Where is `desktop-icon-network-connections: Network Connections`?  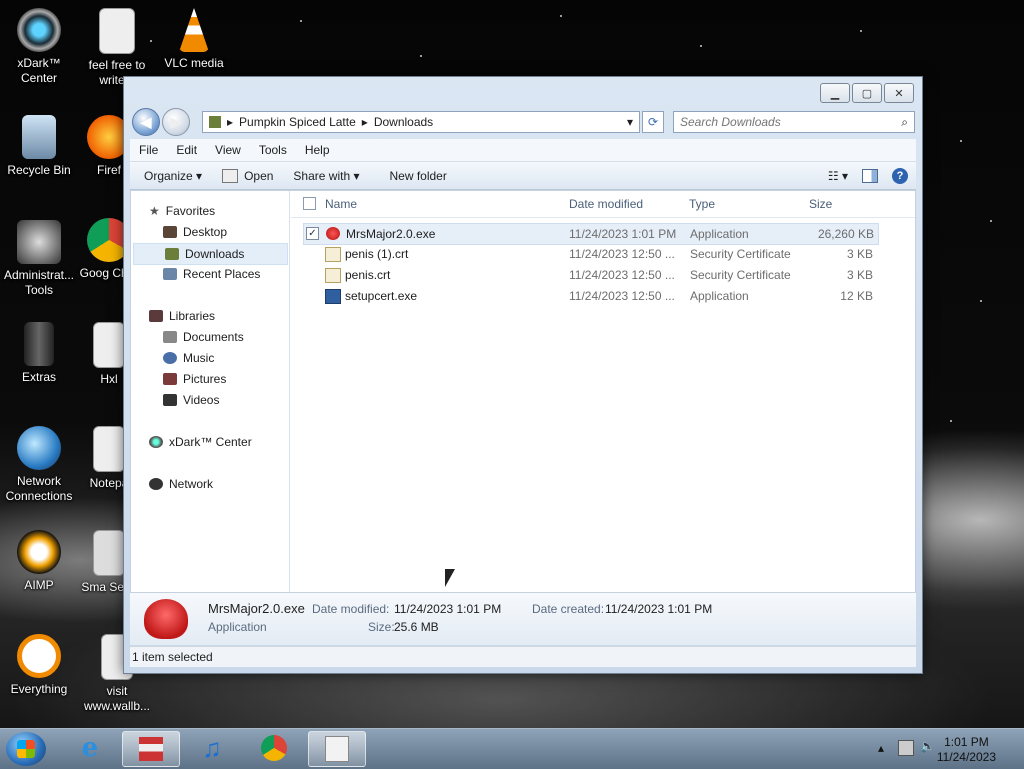 desktop-icon-network-connections: Network Connections is located at coordinates (39, 465).